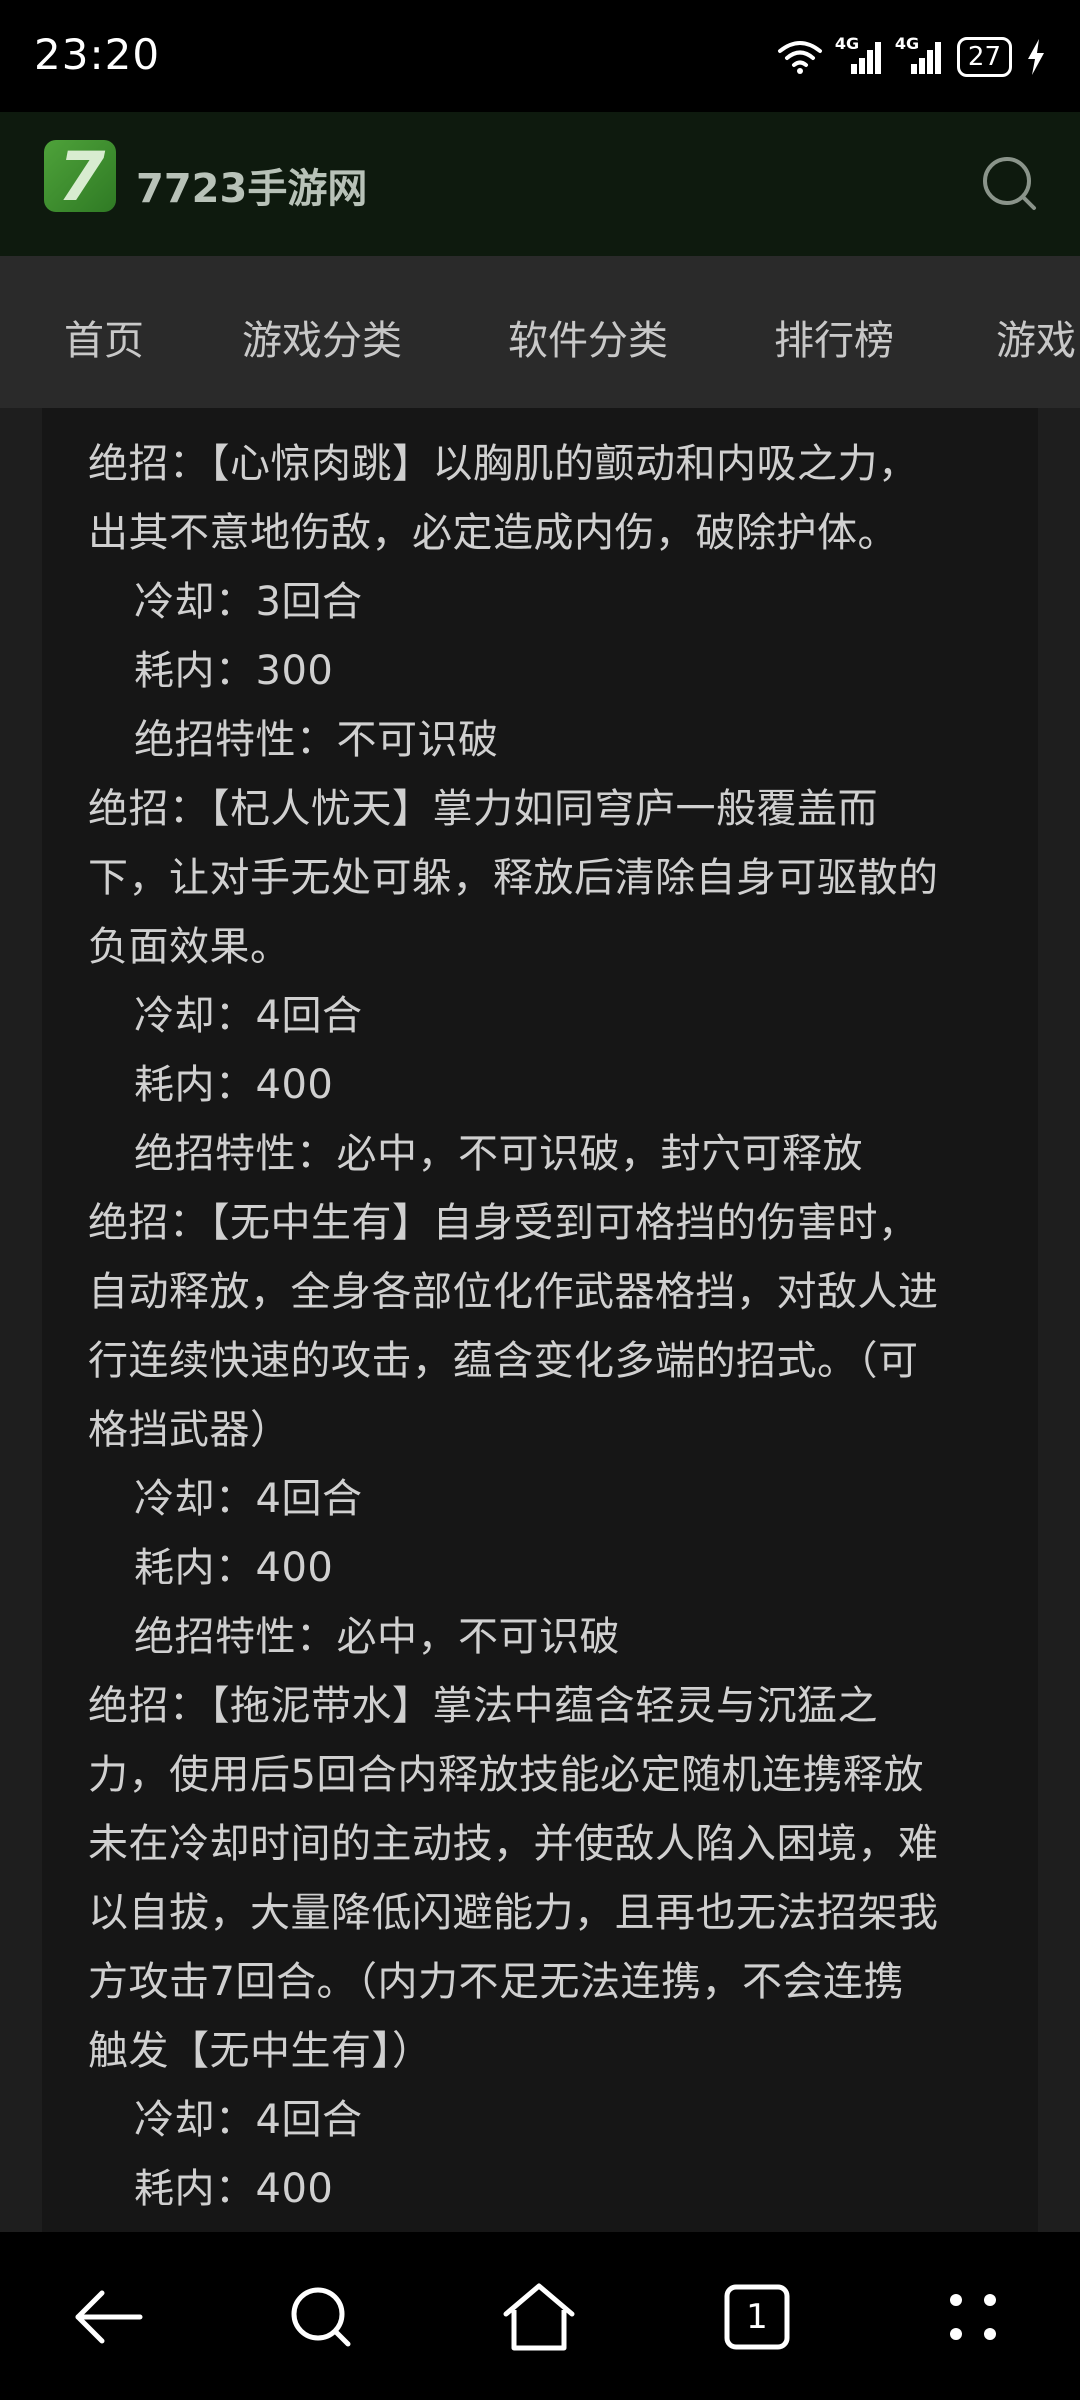 The height and width of the screenshot is (2400, 1080). What do you see at coordinates (189, 947) in the screenshot?
I see `skill-description-line: 负面效果。` at bounding box center [189, 947].